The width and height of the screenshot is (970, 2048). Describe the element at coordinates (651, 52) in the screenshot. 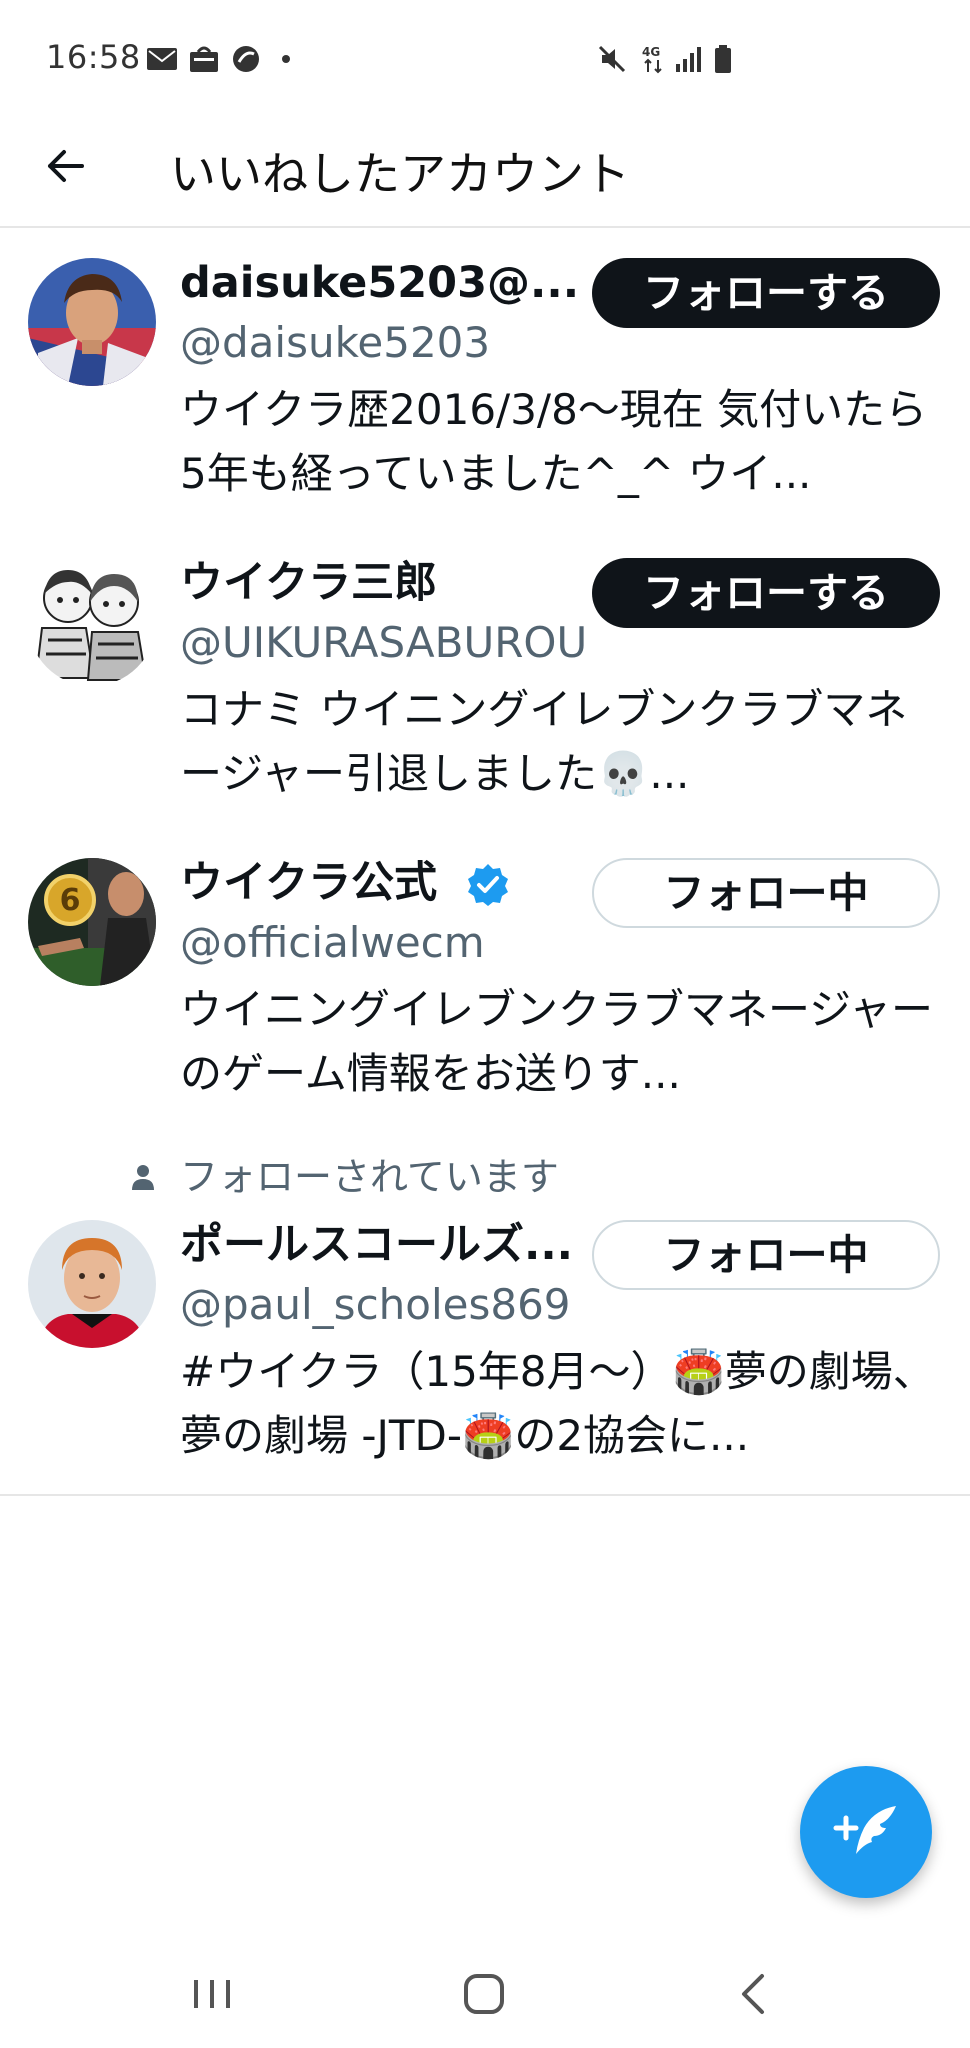

I see `svg-text: 4G` at that location.